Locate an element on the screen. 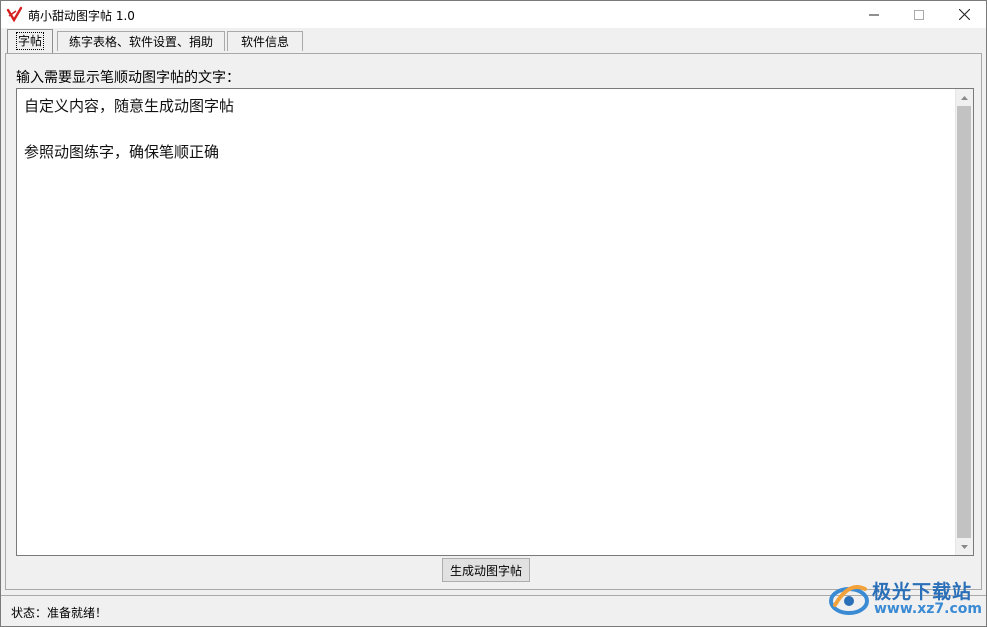  scroll-up-button is located at coordinates (964, 97).